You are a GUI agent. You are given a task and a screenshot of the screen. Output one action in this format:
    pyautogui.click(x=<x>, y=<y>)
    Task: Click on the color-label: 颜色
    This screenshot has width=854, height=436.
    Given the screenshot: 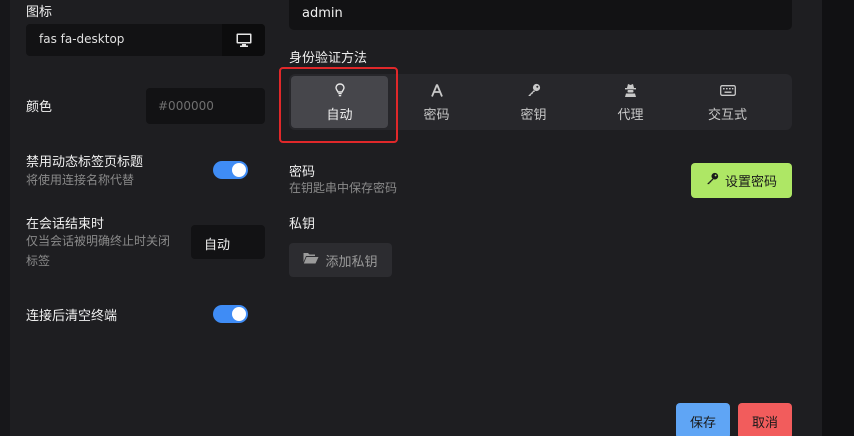 What is the action you would take?
    pyautogui.click(x=39, y=107)
    